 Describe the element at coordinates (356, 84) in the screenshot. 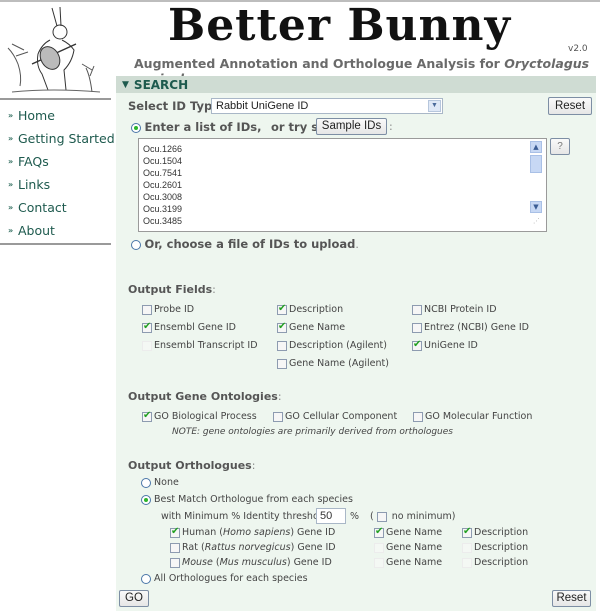

I see `search-panel-header: ▼ SEARCH` at that location.